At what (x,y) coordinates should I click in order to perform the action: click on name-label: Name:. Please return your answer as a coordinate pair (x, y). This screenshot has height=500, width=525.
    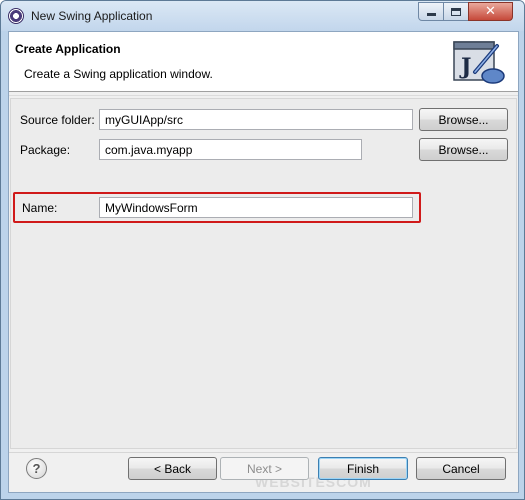
    Looking at the image, I should click on (40, 208).